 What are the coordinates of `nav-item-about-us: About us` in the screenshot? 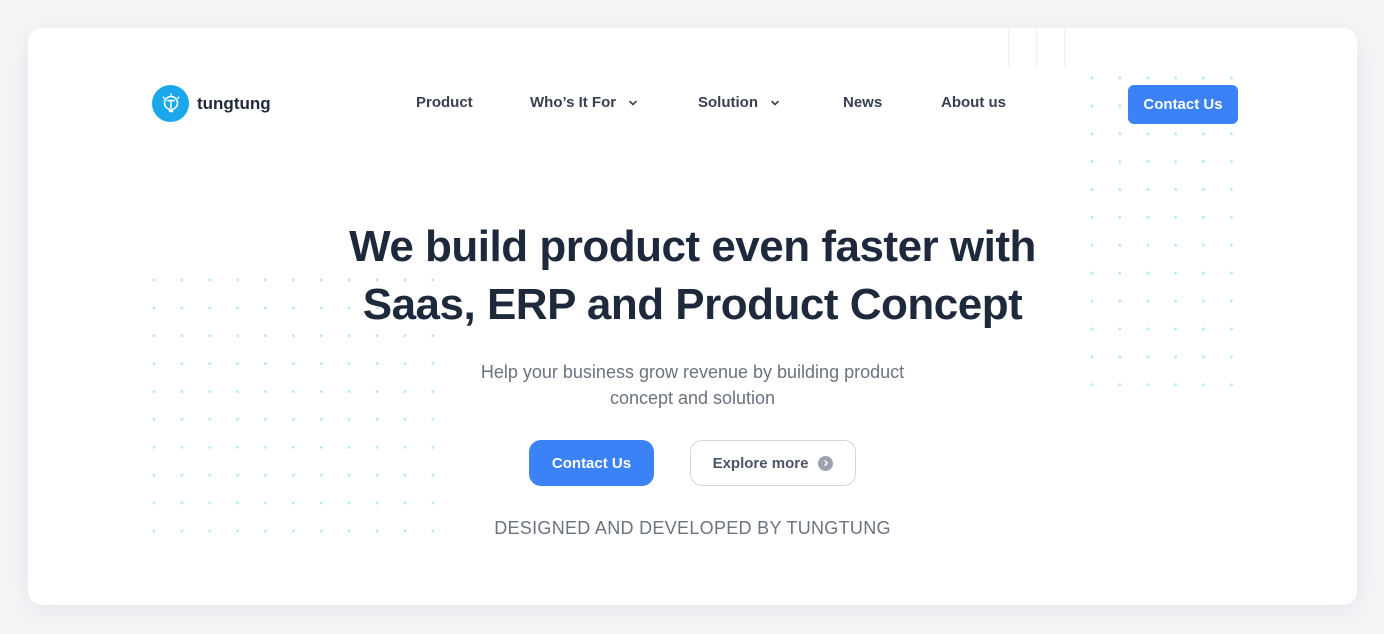 It's located at (973, 102).